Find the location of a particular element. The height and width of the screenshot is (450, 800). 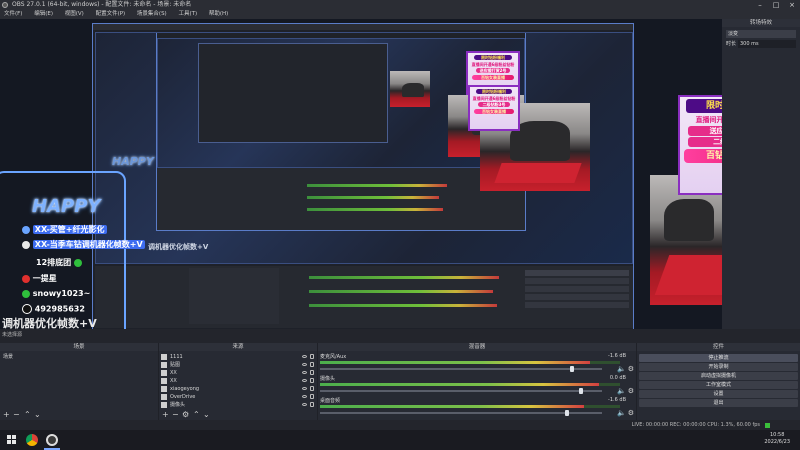

mixer-title: 混音器 is located at coordinates (477, 347).